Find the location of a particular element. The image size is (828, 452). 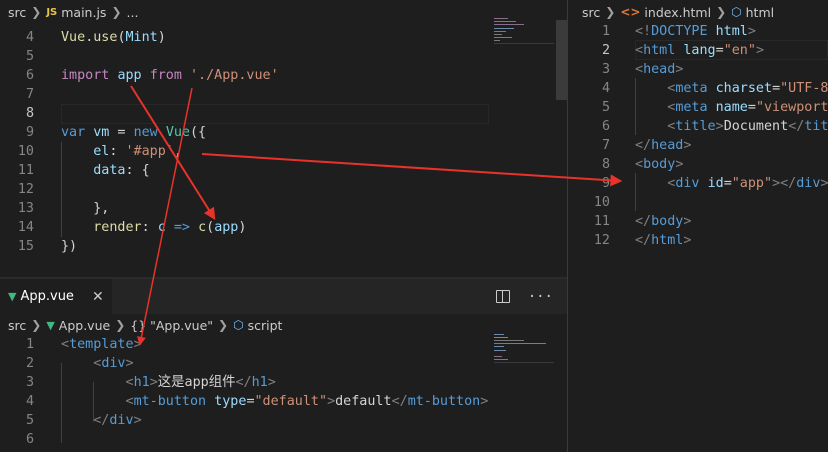

close-icon: ✕ is located at coordinates (98, 297).